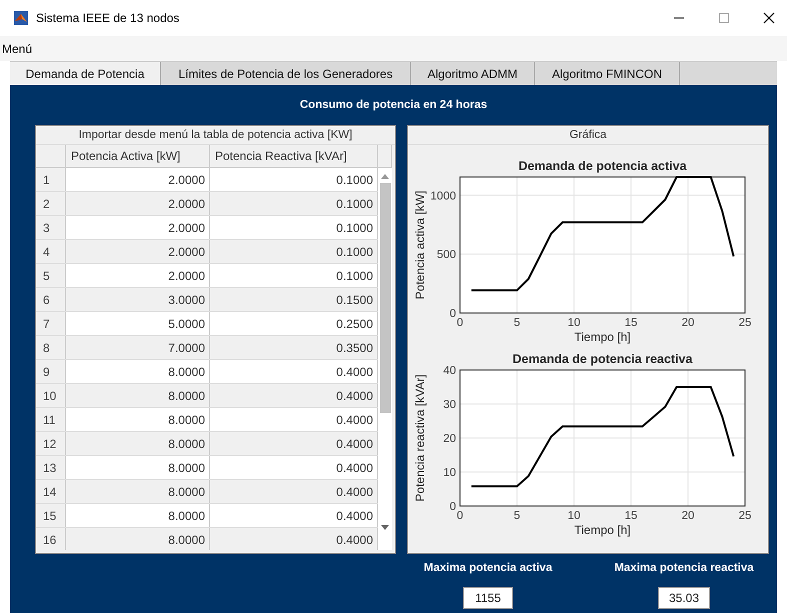  I want to click on row-number: 15, so click(51, 515).